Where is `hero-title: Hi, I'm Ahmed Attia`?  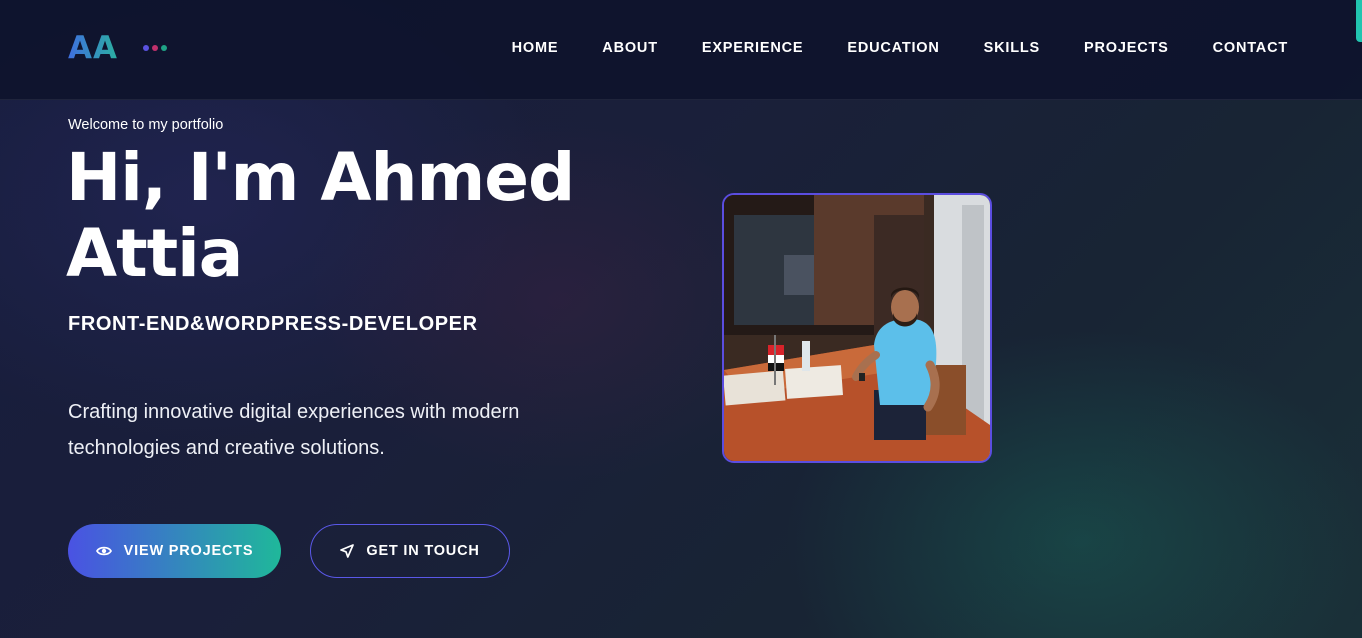
hero-title: Hi, I'm Ahmed Attia is located at coordinates (366, 216).